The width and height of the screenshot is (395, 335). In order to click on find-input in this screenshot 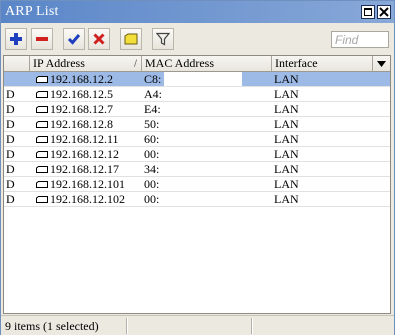, I will do `click(360, 39)`.